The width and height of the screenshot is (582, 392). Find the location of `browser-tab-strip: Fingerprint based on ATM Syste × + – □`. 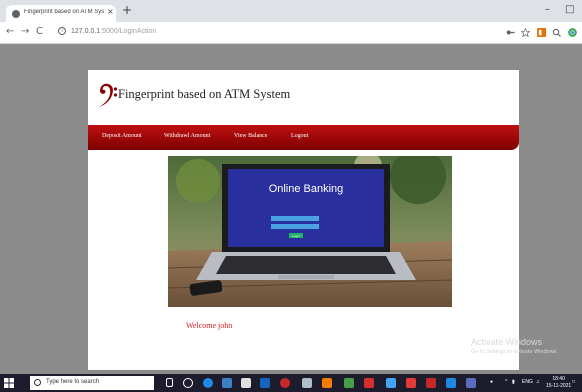

browser-tab-strip: Fingerprint based on ATM Syste × + – □ is located at coordinates (291, 11).